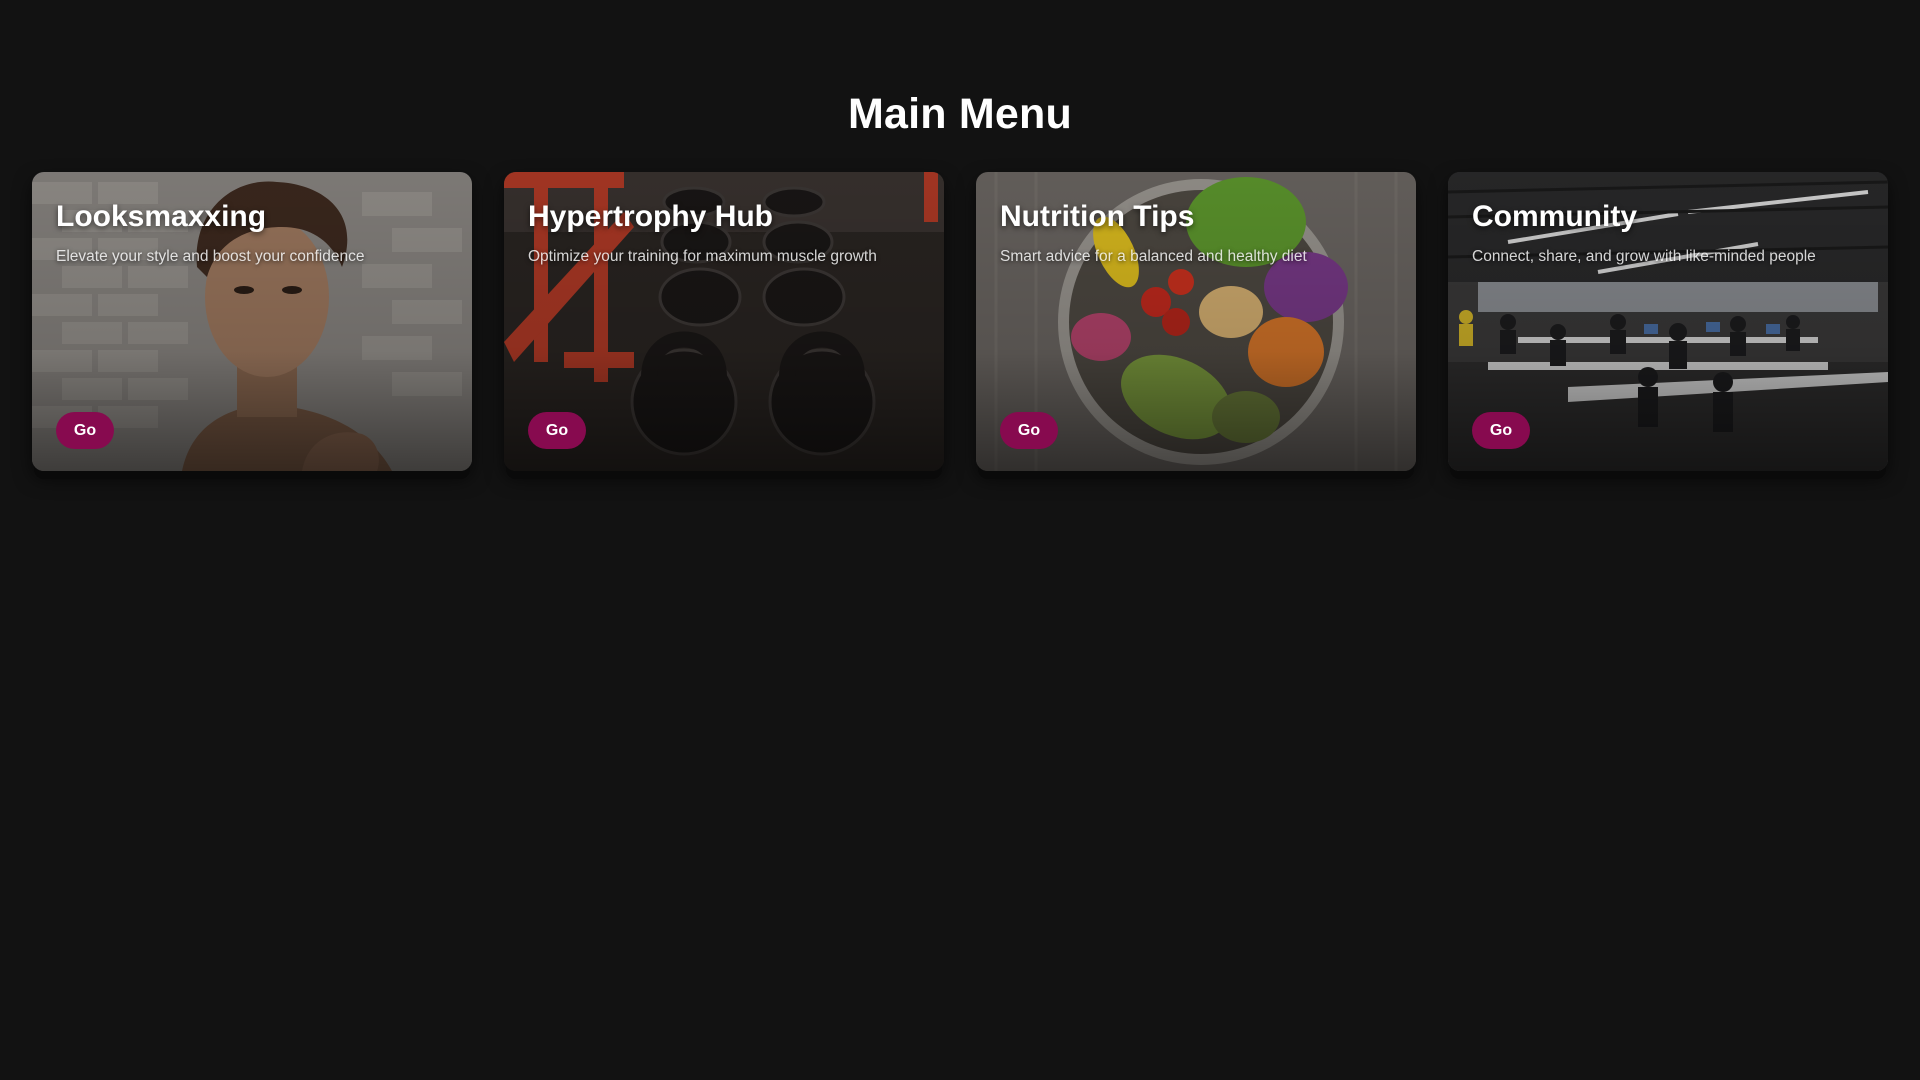 This screenshot has width=1920, height=1080. I want to click on go-button-hypertrophy-hub: Go, so click(557, 430).